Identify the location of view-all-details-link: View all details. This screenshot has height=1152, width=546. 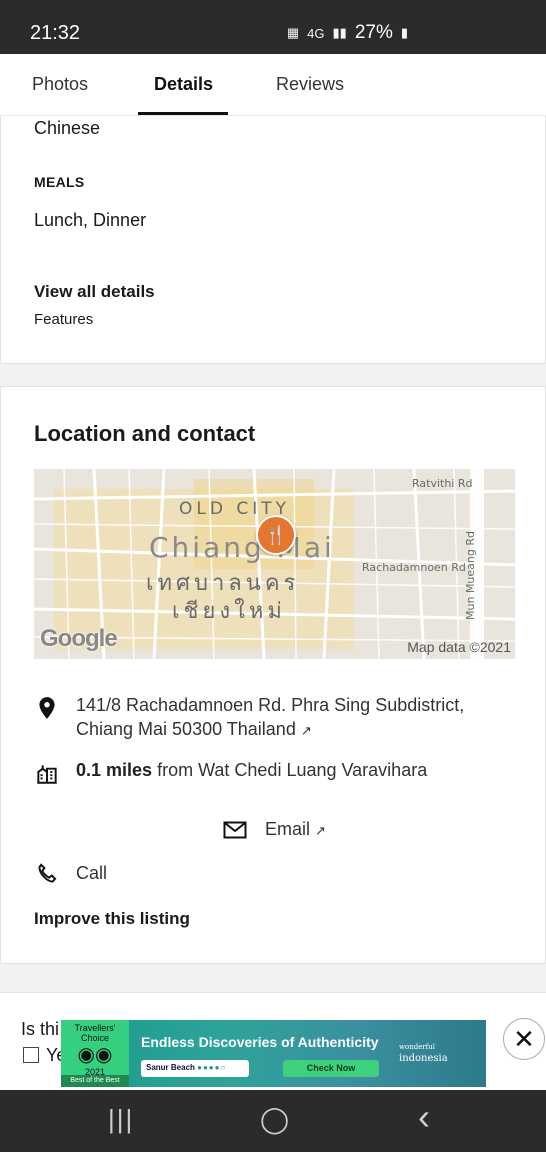
(94, 292).